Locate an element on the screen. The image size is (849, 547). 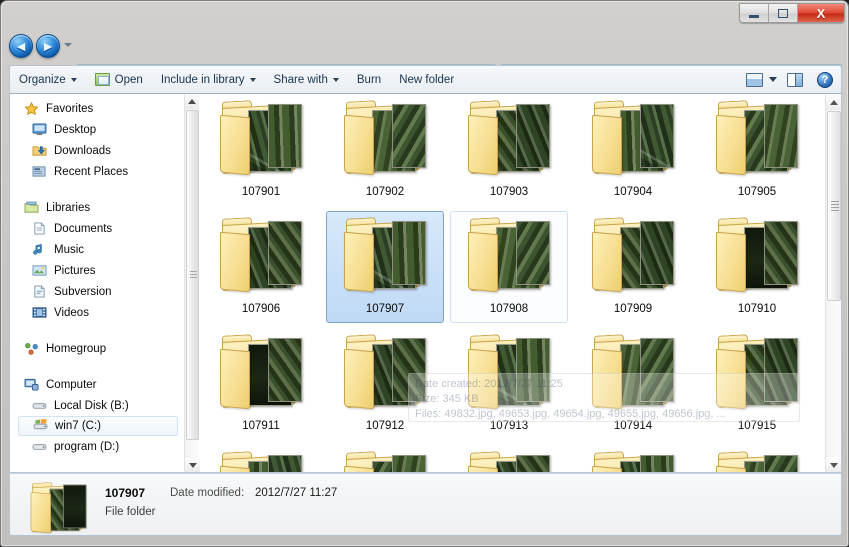
sidebar-item-homegroup: Homegroup is located at coordinates (97, 348).